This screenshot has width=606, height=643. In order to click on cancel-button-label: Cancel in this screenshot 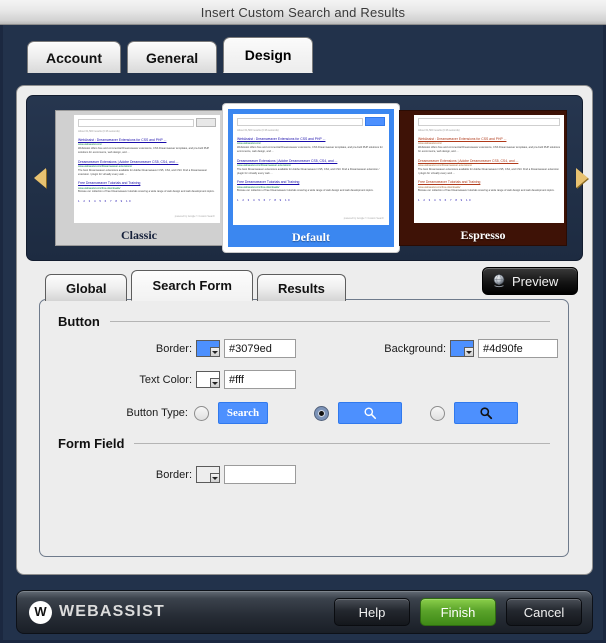, I will do `click(544, 612)`.